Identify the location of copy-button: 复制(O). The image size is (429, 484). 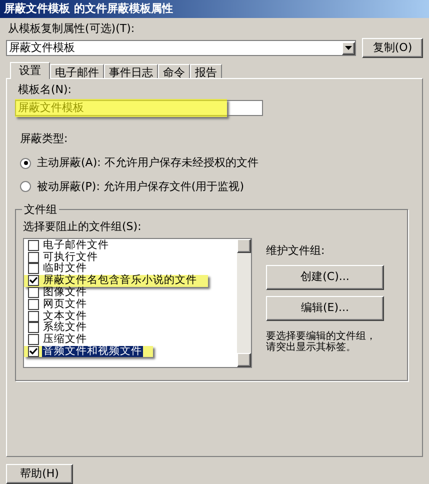
(392, 48).